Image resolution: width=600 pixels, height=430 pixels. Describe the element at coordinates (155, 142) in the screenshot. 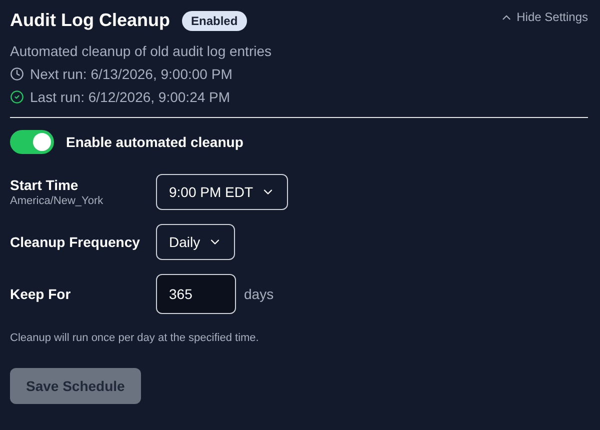

I see `toggle-label: Enable automated cleanup` at that location.